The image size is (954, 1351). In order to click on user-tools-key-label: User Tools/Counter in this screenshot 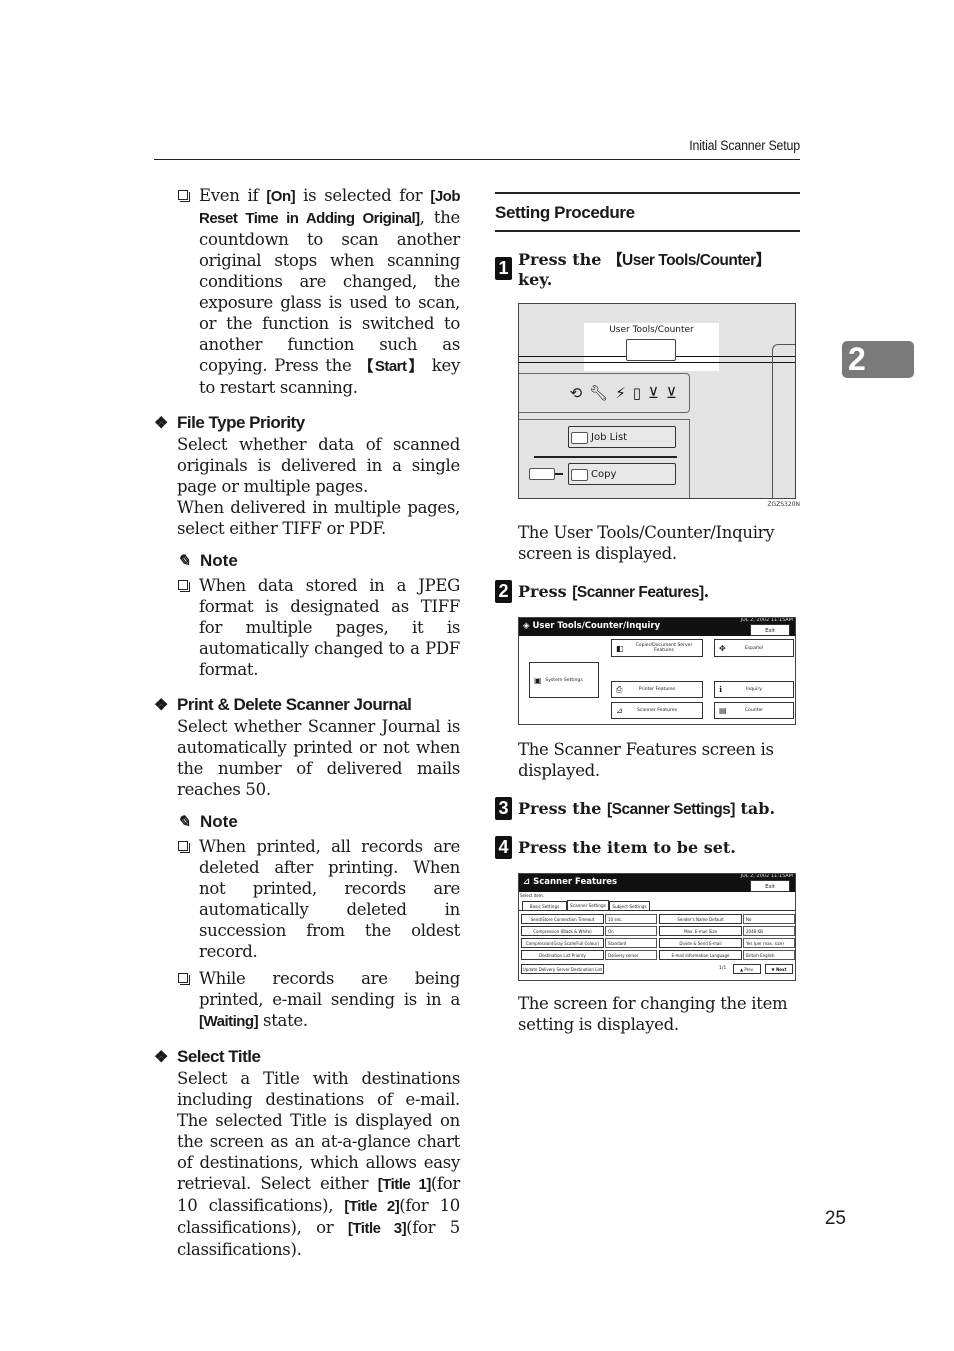, I will do `click(651, 330)`.